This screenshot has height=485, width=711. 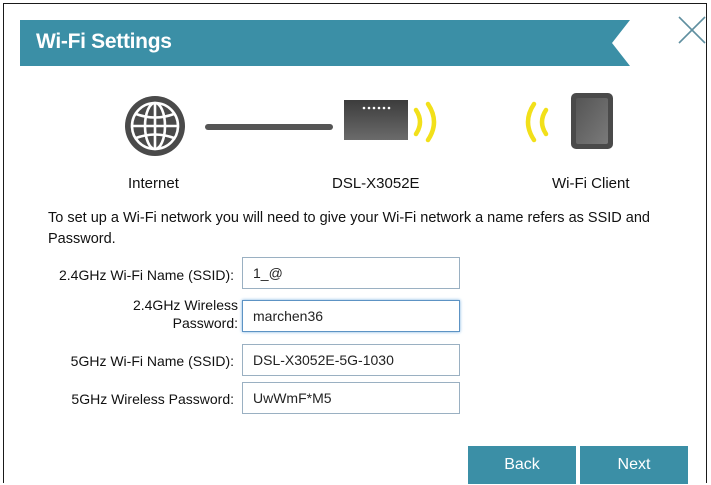 I want to click on connection-line, so click(x=269, y=127).